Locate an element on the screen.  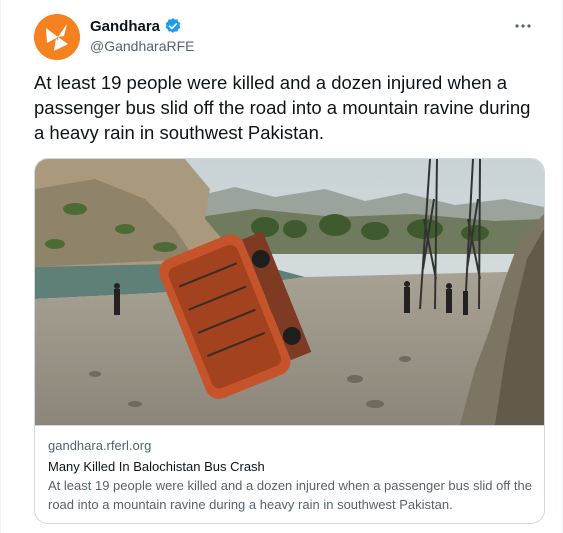
avatar is located at coordinates (57, 37).